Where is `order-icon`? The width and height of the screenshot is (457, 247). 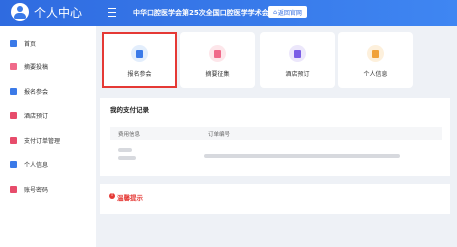 order-icon is located at coordinates (13, 140).